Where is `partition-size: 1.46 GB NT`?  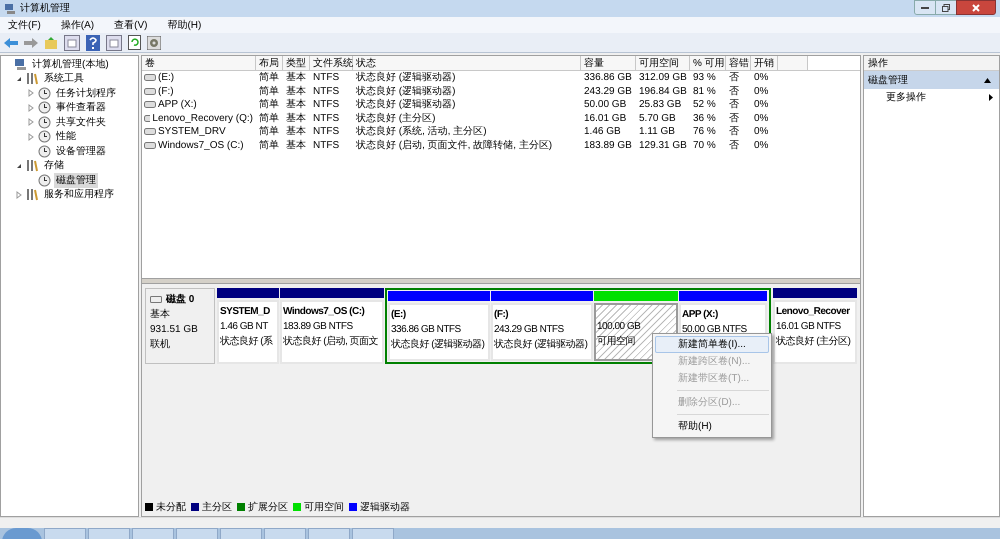 partition-size: 1.46 GB NT is located at coordinates (245, 327).